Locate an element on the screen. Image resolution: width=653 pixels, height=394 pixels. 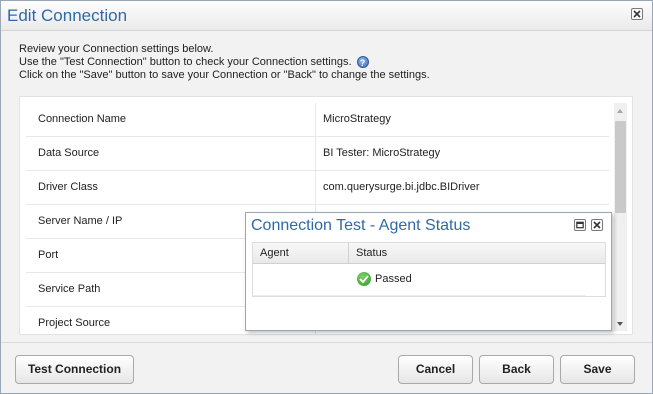
help-icon: ? is located at coordinates (362, 62).